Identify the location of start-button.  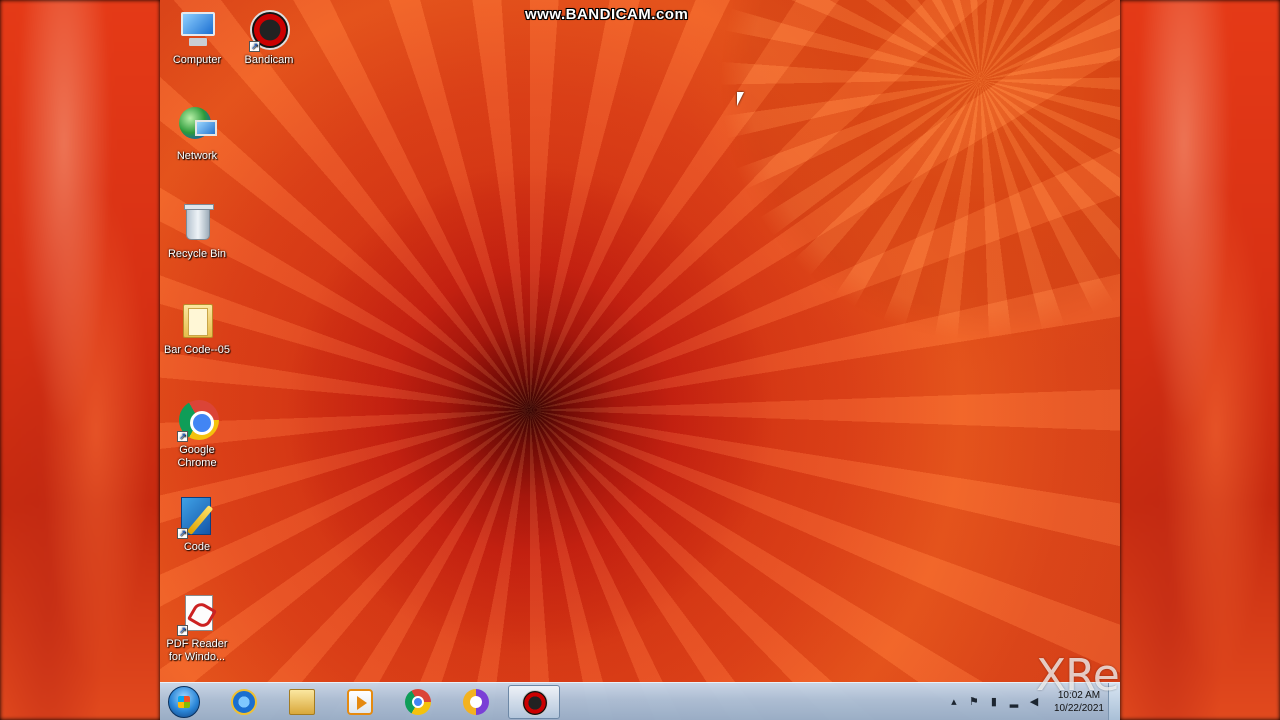
(184, 702).